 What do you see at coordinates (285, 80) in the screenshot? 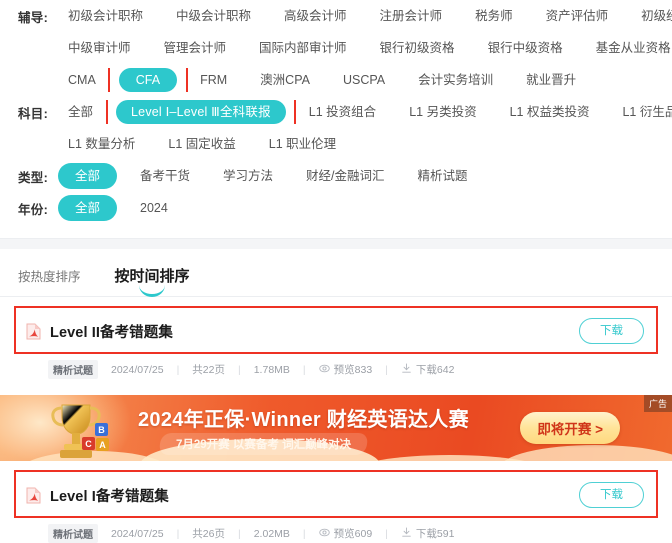
I see `filter-option: 澳洲CPA` at bounding box center [285, 80].